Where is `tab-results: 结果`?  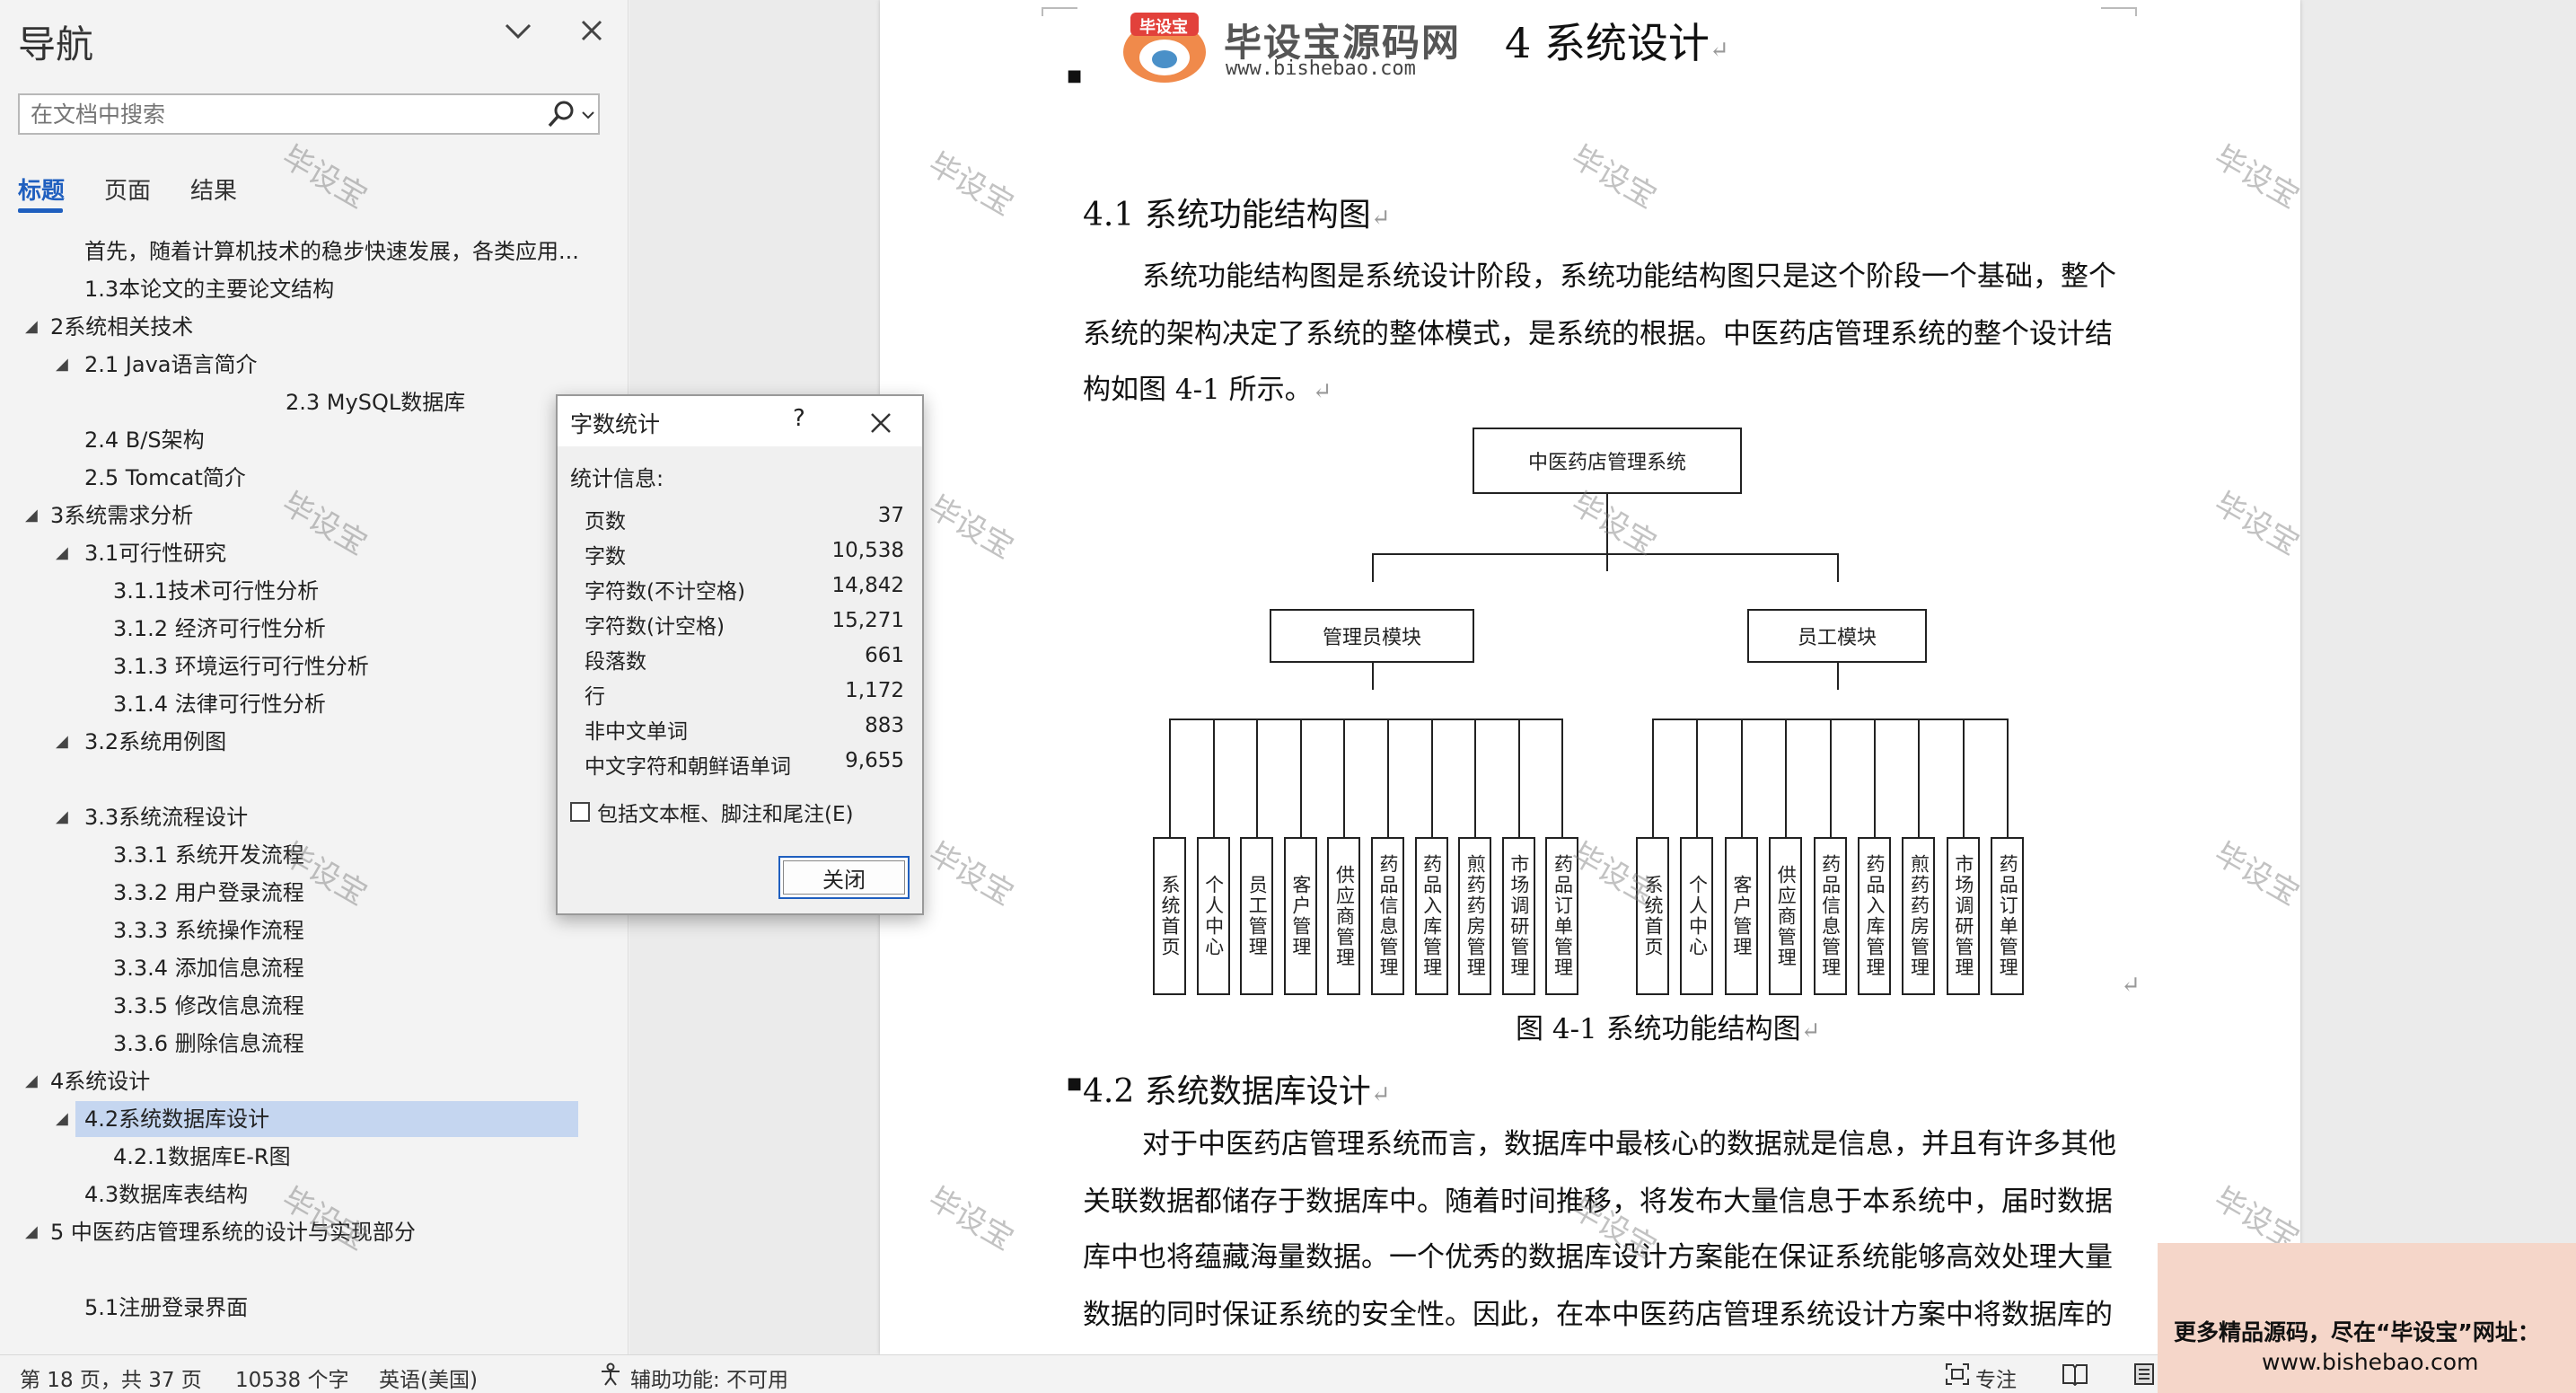 tab-results: 结果 is located at coordinates (214, 189).